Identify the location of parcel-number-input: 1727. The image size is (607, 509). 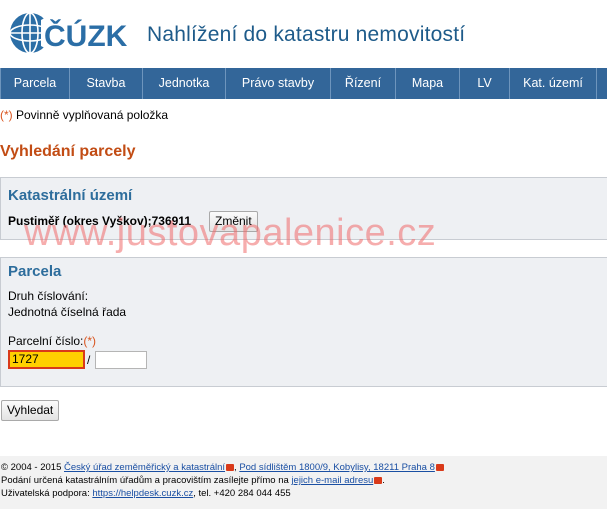
(46, 359).